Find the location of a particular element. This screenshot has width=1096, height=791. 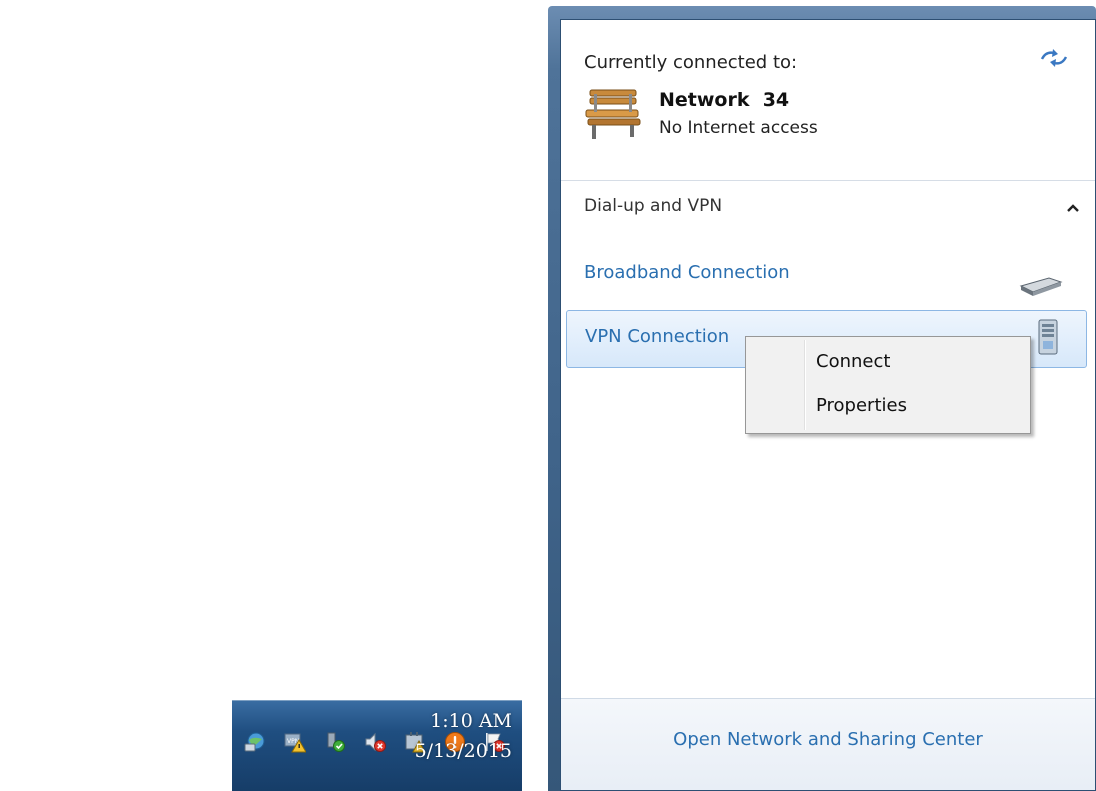

taskbar-clock: 1:10 AM 5/13/2015 is located at coordinates (463, 736).